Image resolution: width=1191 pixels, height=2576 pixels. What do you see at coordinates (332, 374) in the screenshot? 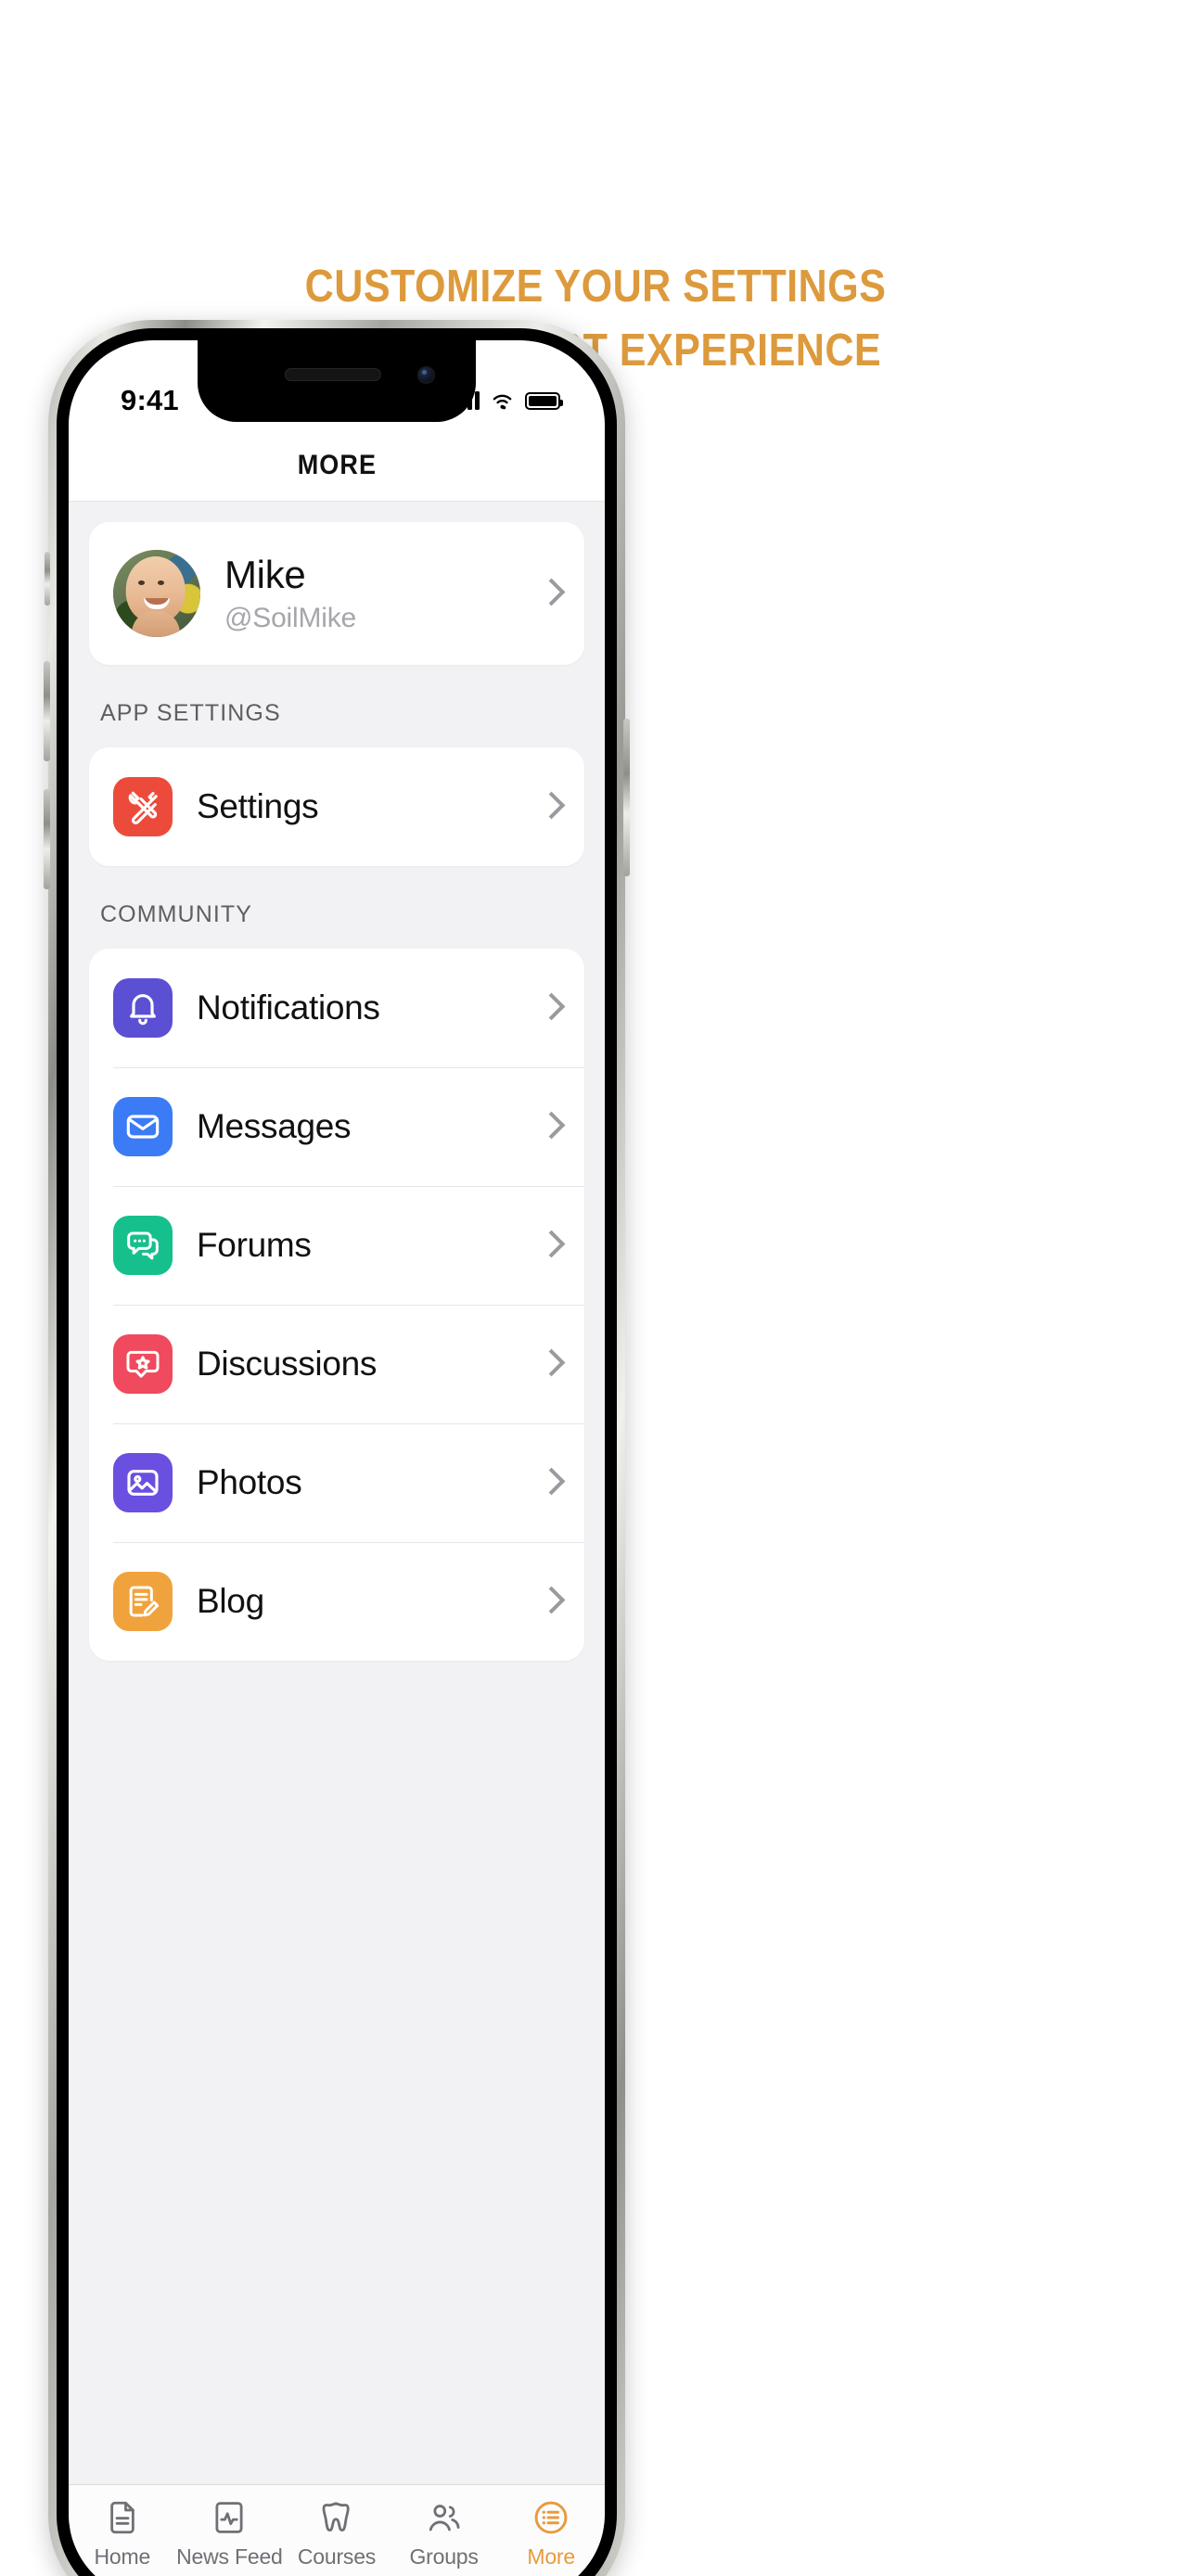
I see `earpiece-speaker-icon` at bounding box center [332, 374].